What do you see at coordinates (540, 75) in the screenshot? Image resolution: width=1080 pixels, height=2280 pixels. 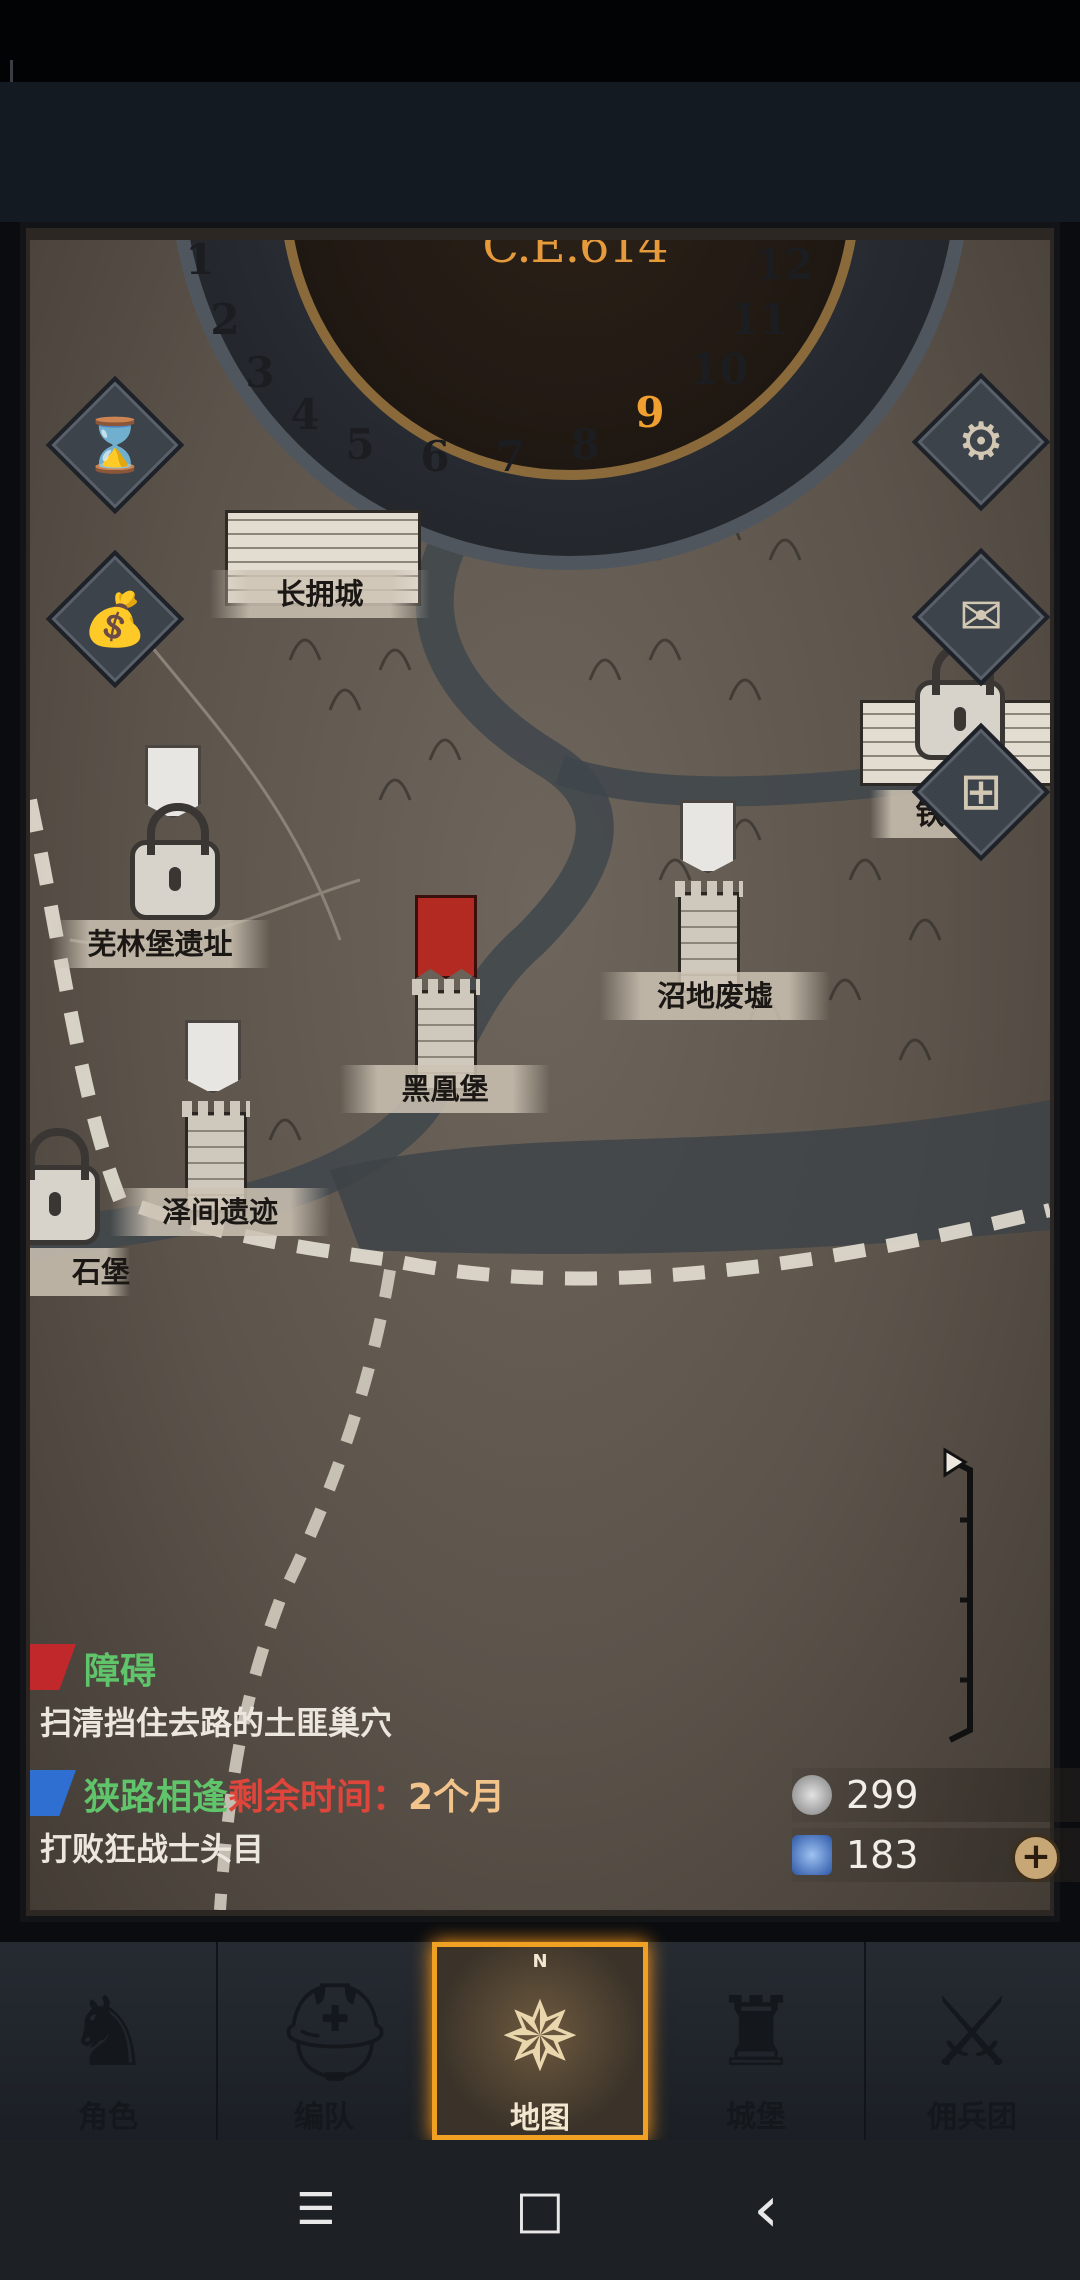 I see `status-bar` at bounding box center [540, 75].